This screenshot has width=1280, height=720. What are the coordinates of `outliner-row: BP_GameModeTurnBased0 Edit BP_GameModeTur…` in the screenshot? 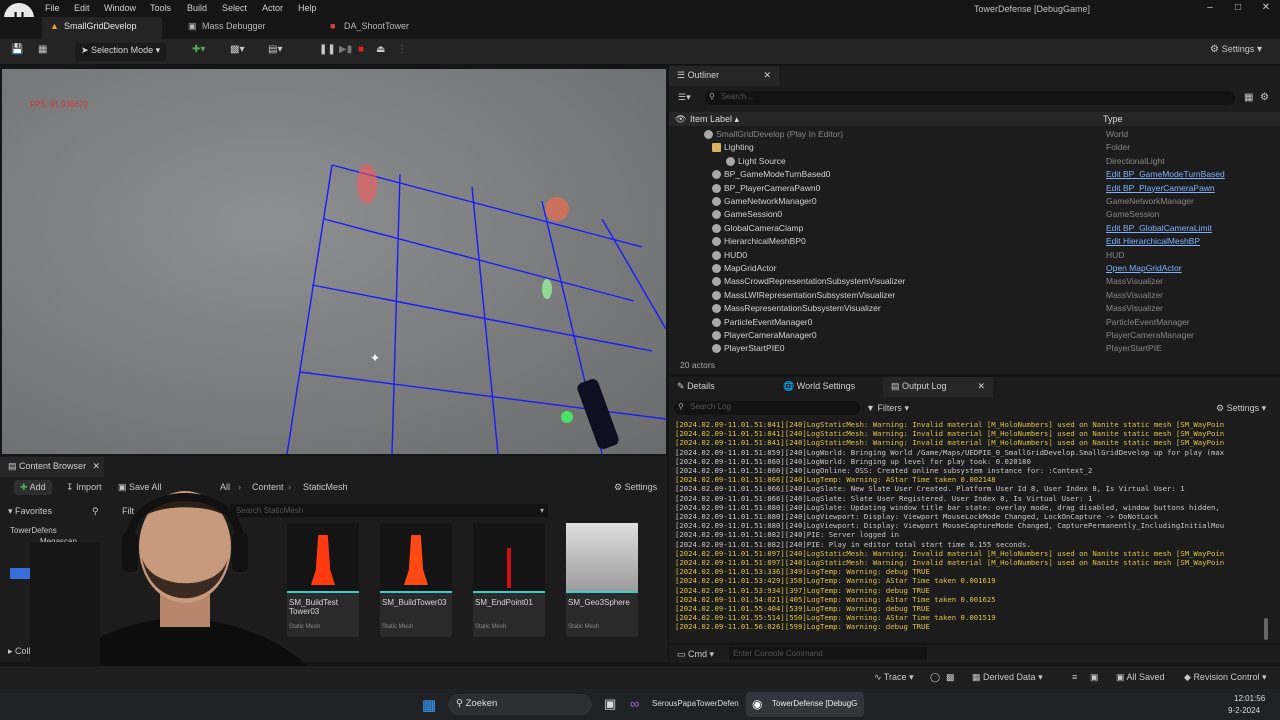 It's located at (969, 174).